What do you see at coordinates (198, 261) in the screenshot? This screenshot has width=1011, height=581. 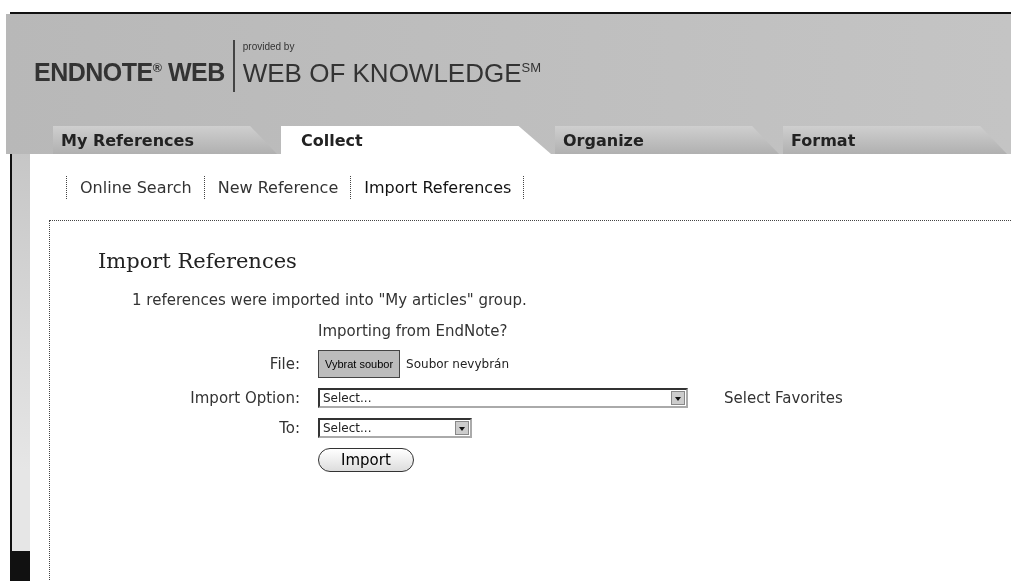 I see `page-heading: Import References` at bounding box center [198, 261].